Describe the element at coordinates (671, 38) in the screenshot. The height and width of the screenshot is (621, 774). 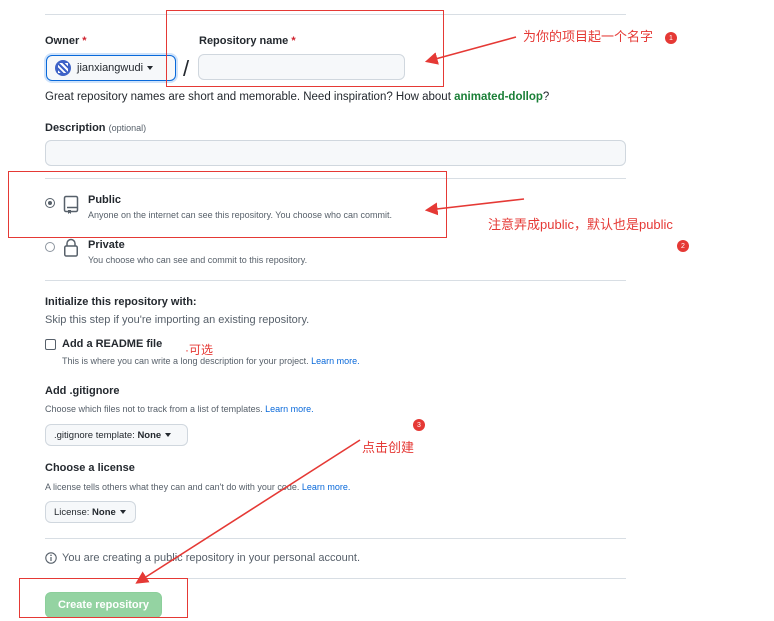
I see `annotation-badge-1: 1` at that location.